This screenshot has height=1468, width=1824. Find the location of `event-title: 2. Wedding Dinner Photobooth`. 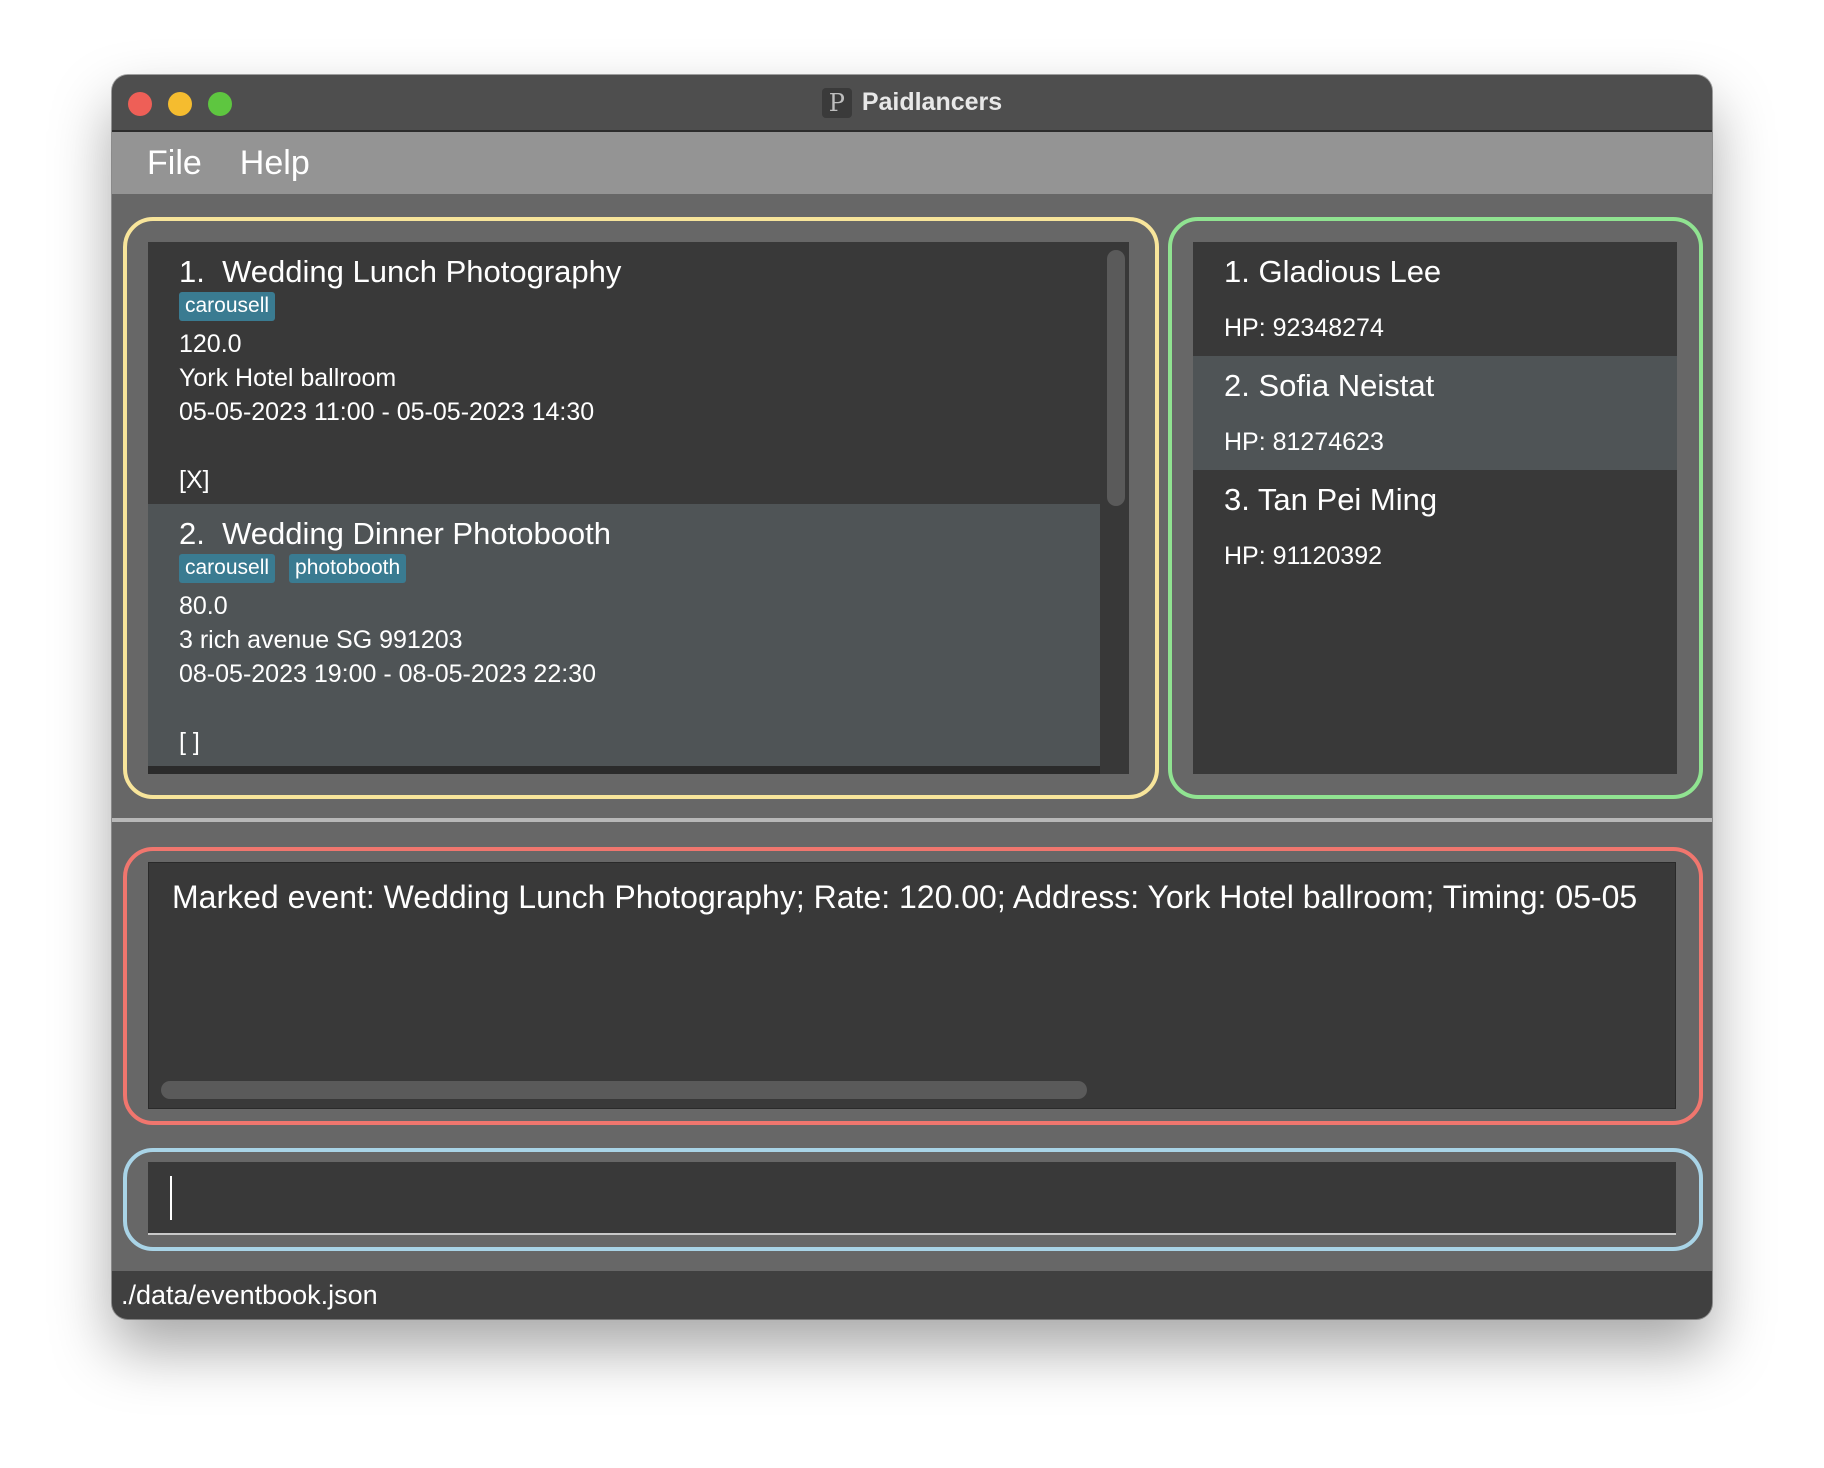

event-title: 2. Wedding Dinner Photobooth is located at coordinates (395, 534).